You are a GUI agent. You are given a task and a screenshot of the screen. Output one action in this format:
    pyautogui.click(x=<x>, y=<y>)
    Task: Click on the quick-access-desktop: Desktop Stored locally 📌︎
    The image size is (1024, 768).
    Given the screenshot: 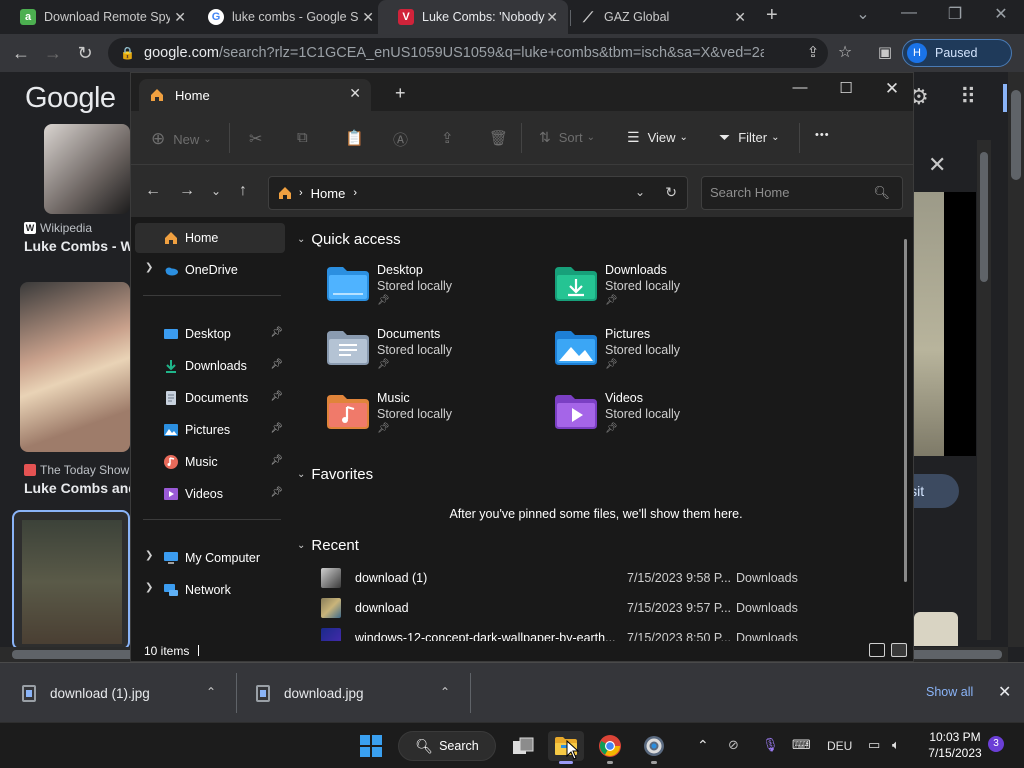 What is the action you would take?
    pyautogui.click(x=427, y=291)
    